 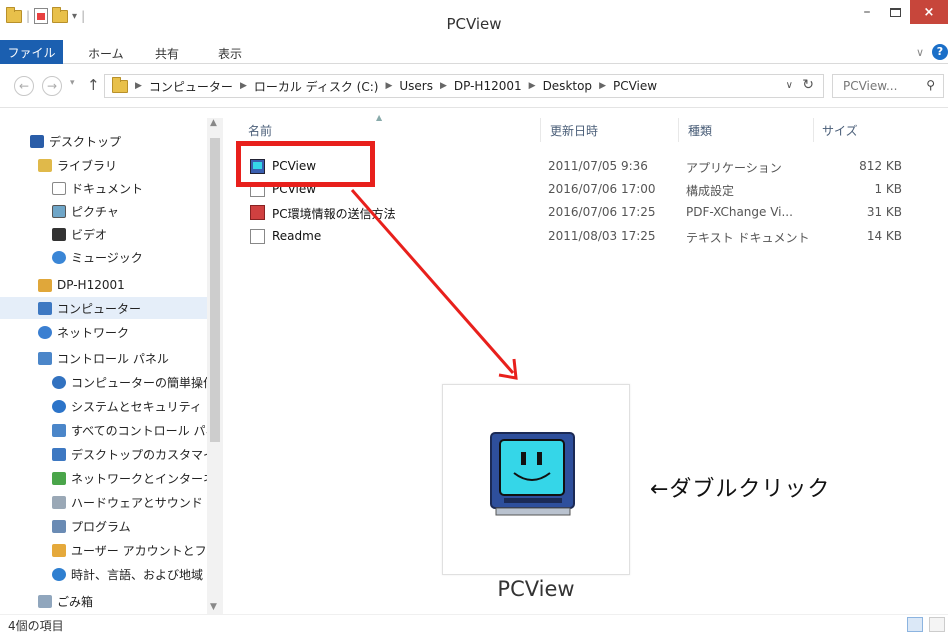 I want to click on refresh-icon: ↻, so click(x=808, y=85).